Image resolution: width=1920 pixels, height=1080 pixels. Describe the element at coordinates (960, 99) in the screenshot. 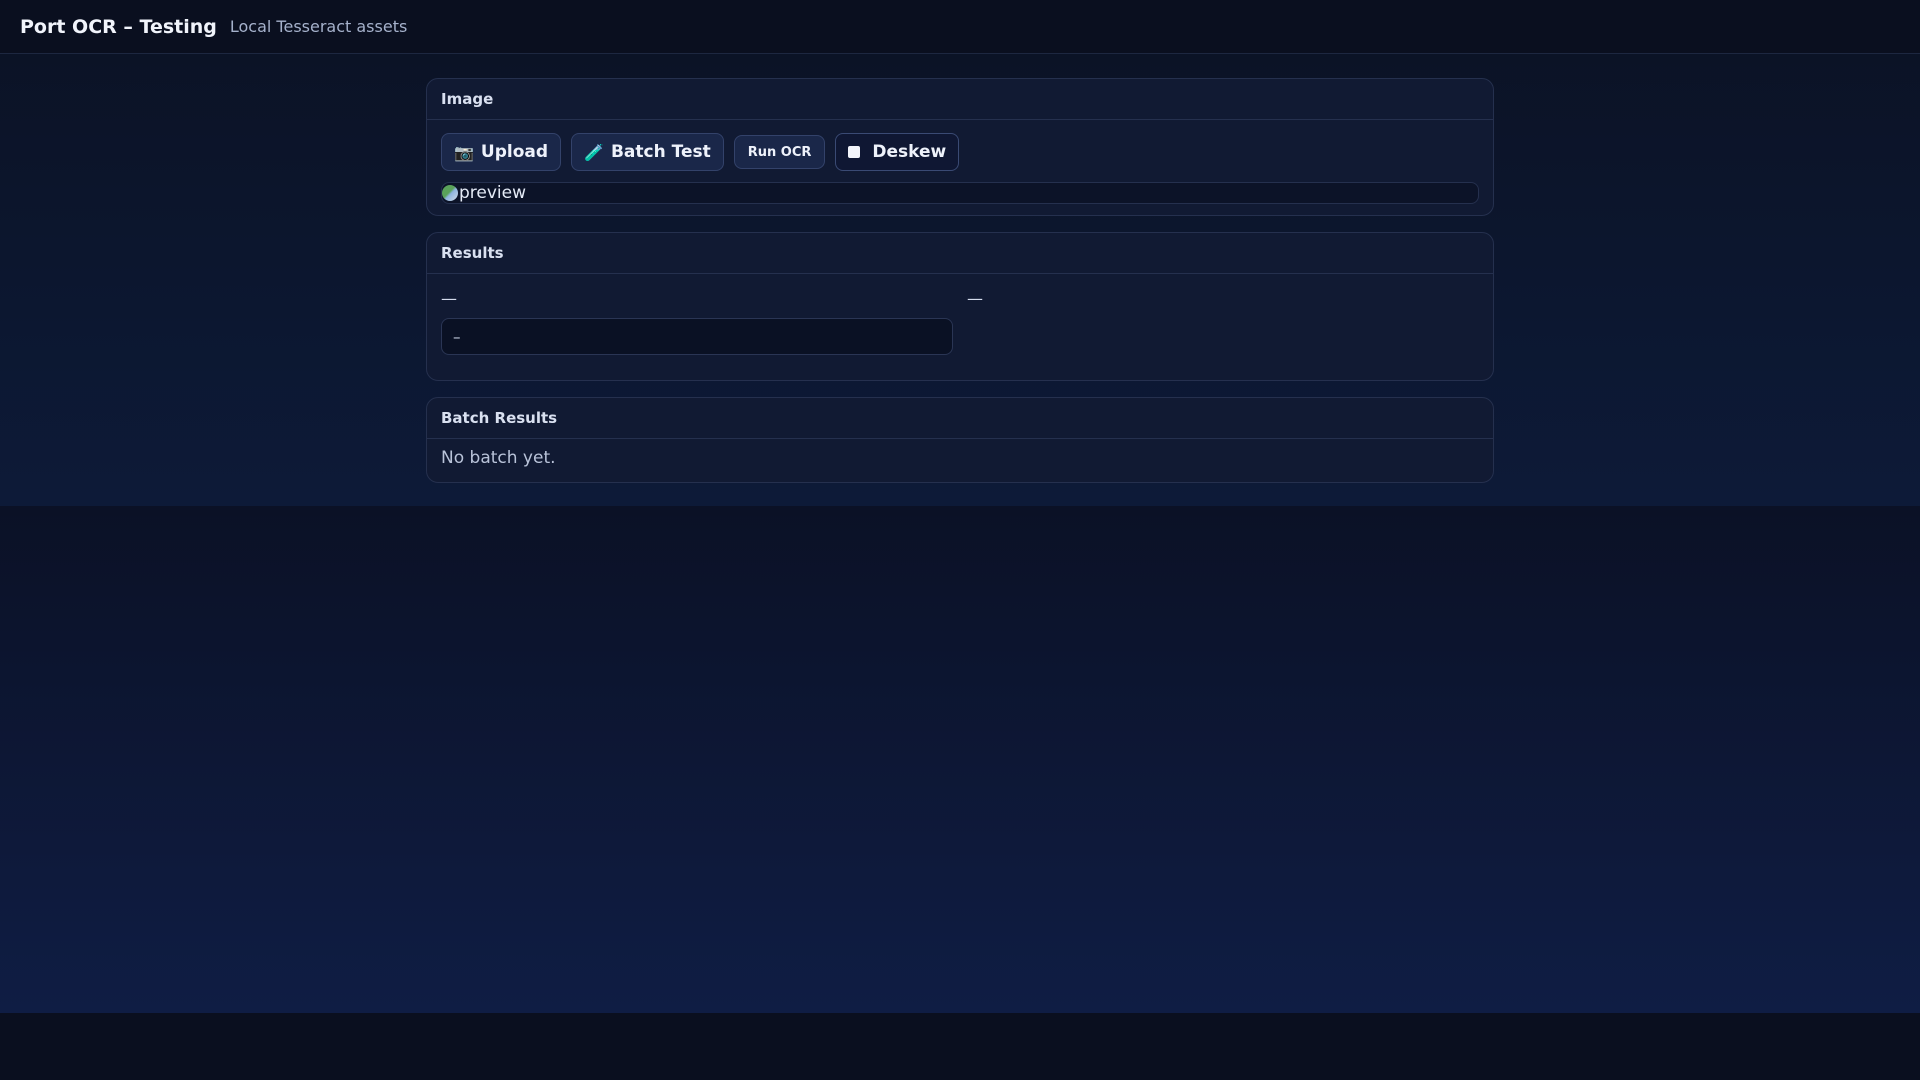

I see `image-panel-title: Image` at that location.